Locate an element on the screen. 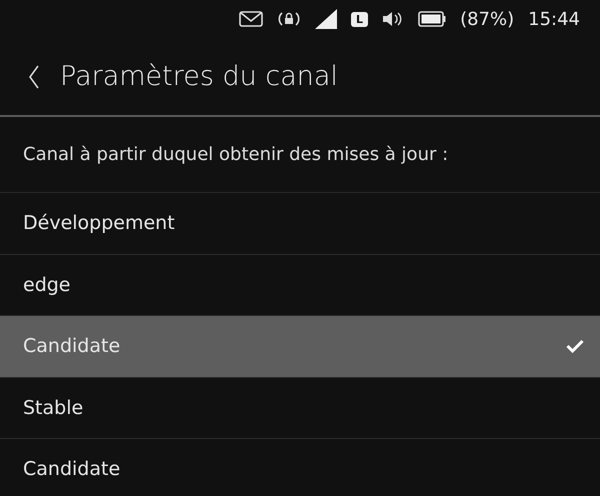 This screenshot has height=496, width=600. channel-option: edge is located at coordinates (300, 285).